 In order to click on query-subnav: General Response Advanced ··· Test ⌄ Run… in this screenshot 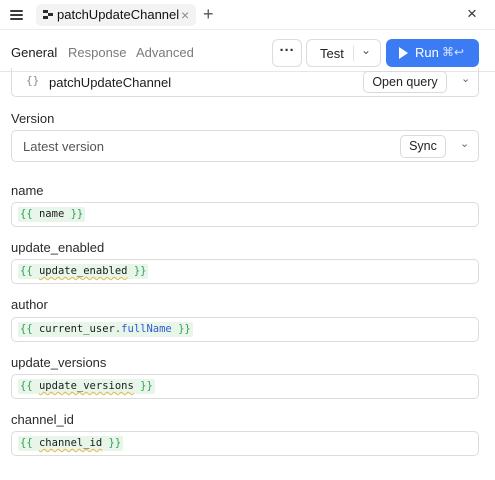, I will do `click(247, 53)`.